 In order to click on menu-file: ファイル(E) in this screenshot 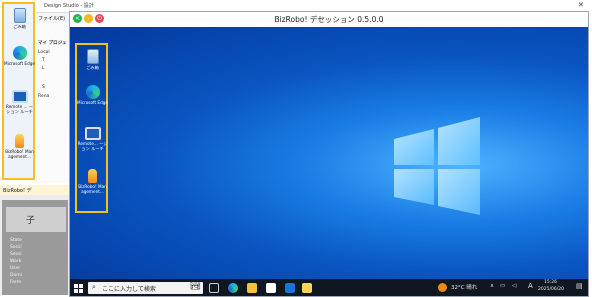, I will do `click(51, 18)`.